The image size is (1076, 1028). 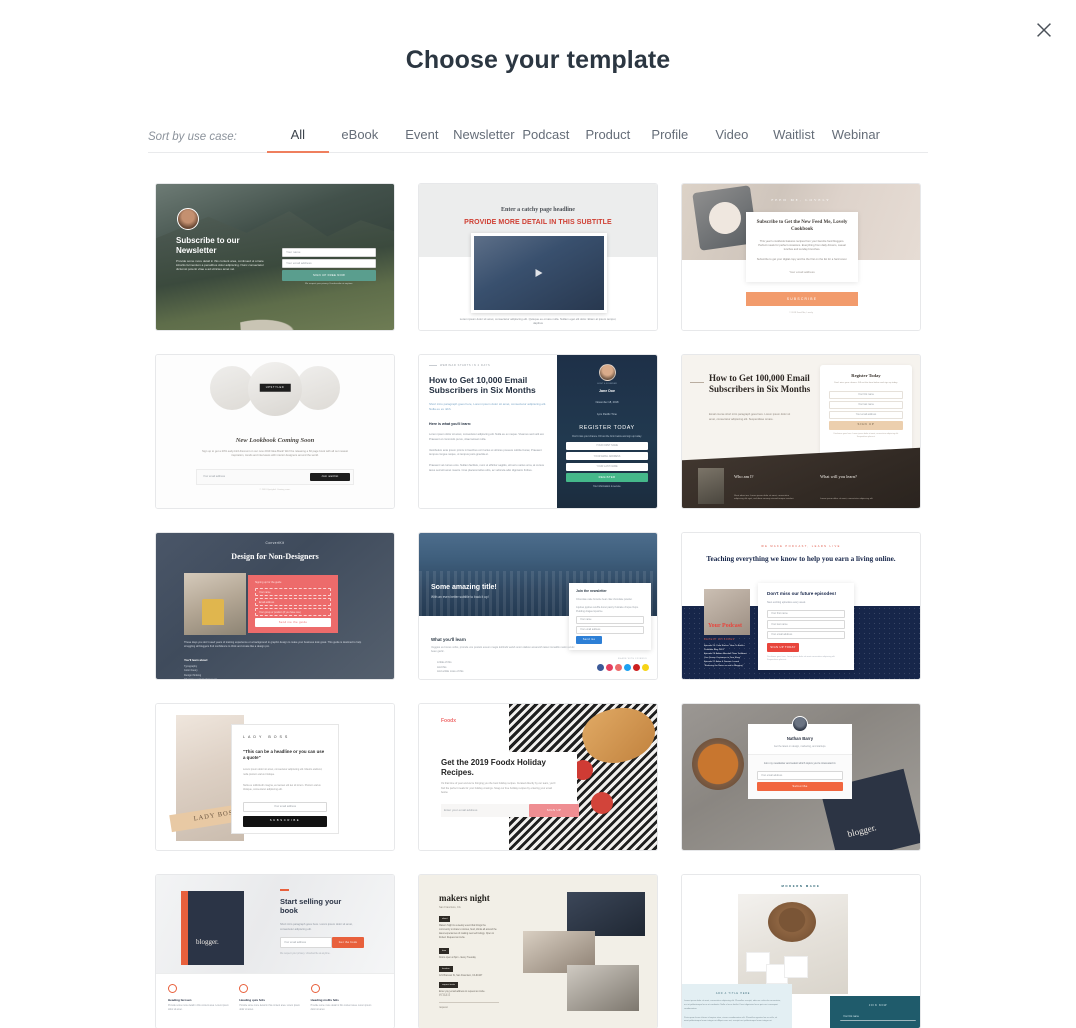 What do you see at coordinates (360, 140) in the screenshot?
I see `tab-ebook: eBook` at bounding box center [360, 140].